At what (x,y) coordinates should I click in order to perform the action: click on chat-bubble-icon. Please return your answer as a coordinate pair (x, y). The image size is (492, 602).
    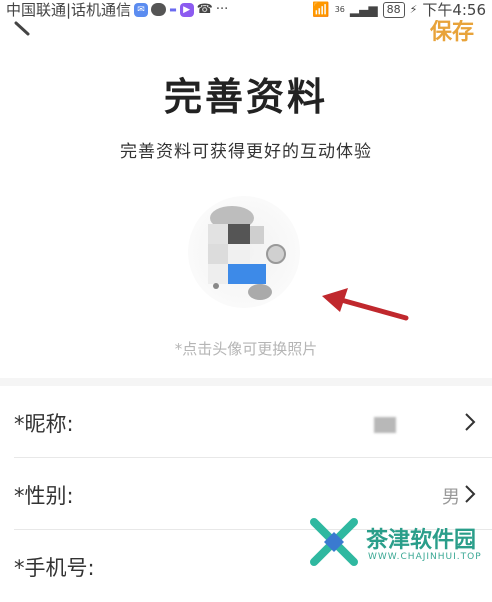
    Looking at the image, I should click on (159, 9).